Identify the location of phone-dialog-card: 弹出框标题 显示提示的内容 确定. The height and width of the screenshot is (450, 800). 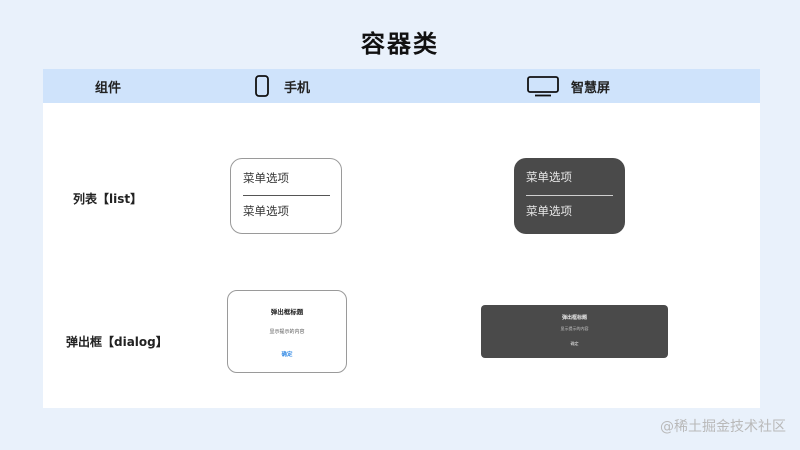
(287, 331).